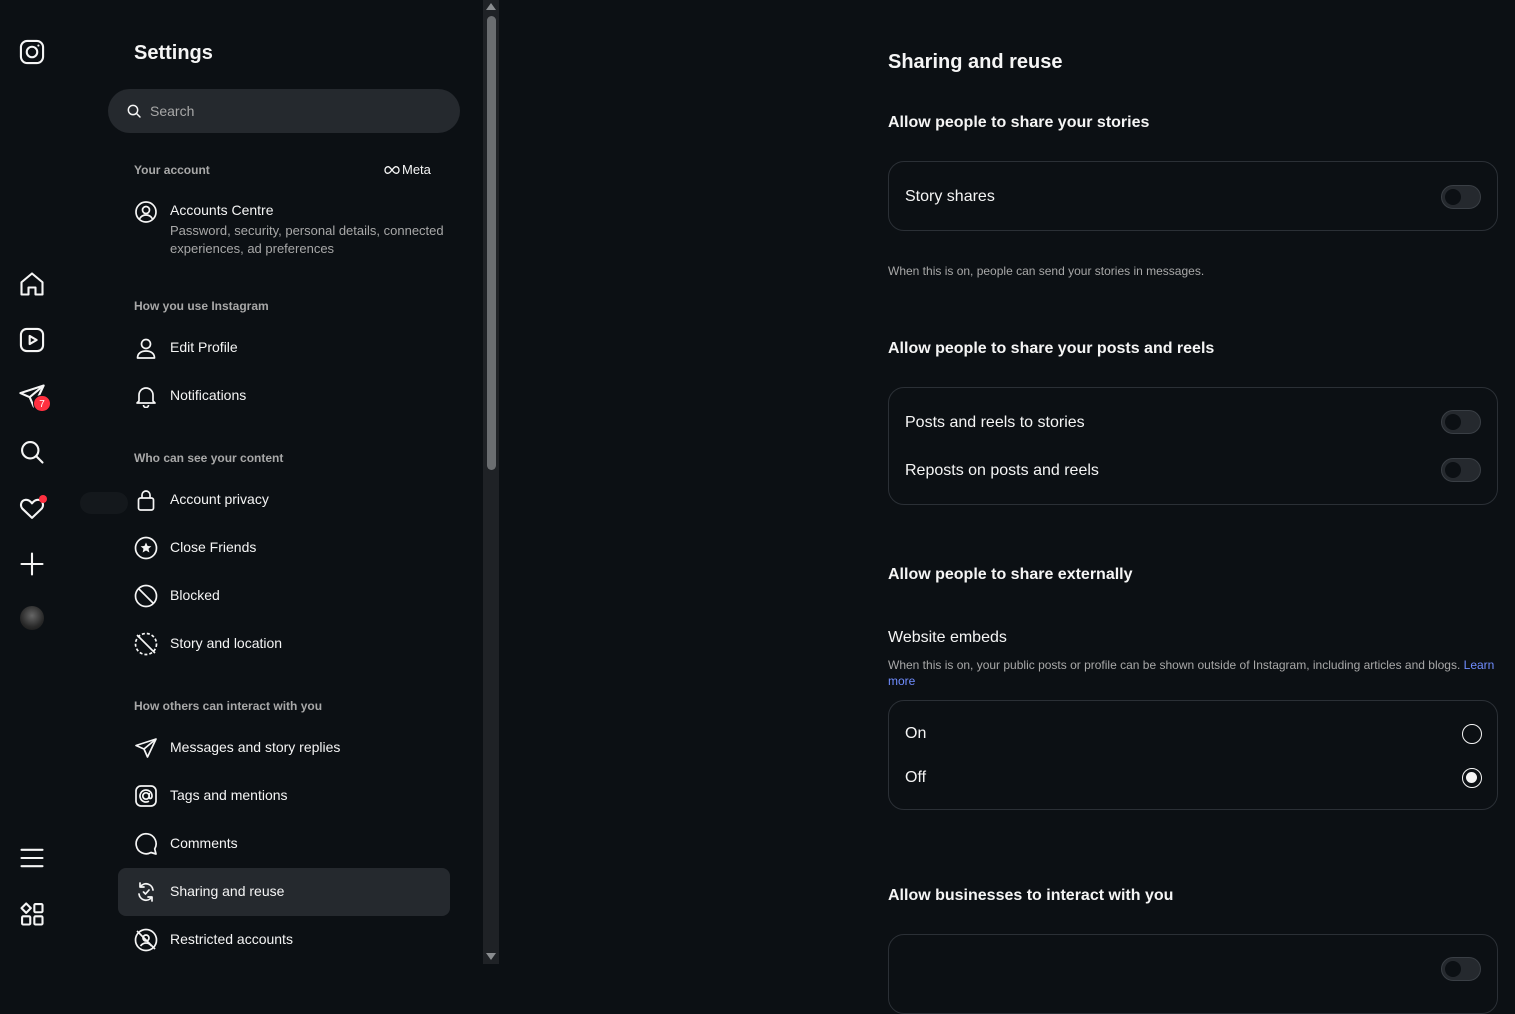 This screenshot has width=1515, height=1014. What do you see at coordinates (146, 596) in the screenshot?
I see `block-icon` at bounding box center [146, 596].